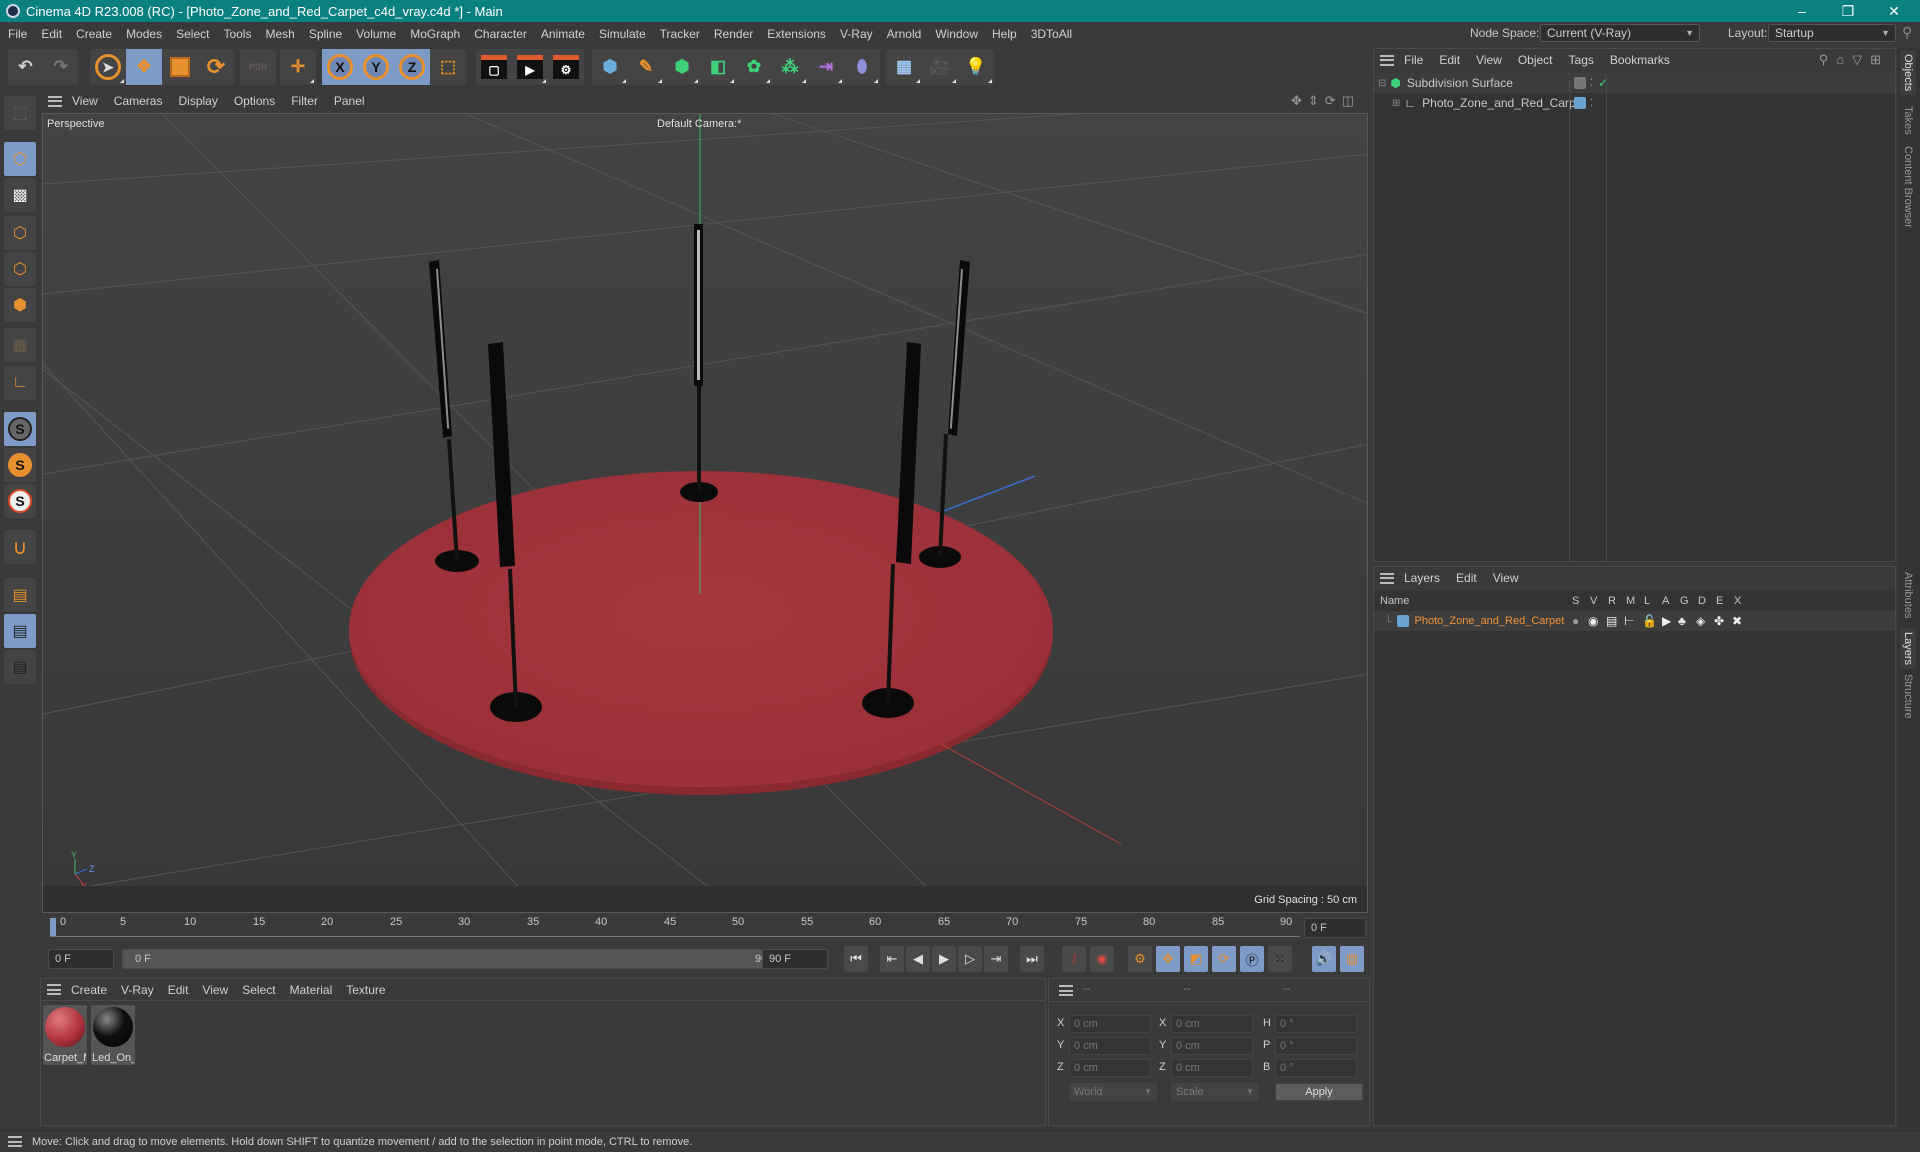  Describe the element at coordinates (108, 67) in the screenshot. I see `select-icon: ➤` at that location.